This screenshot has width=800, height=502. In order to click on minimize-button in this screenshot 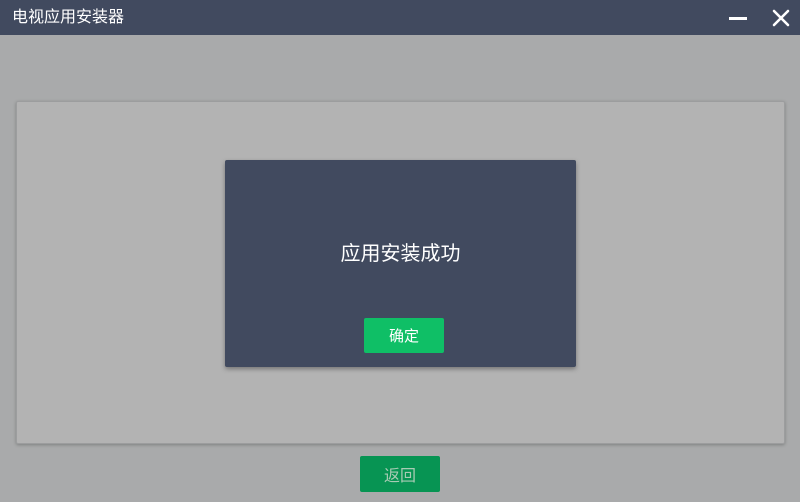, I will do `click(738, 17)`.